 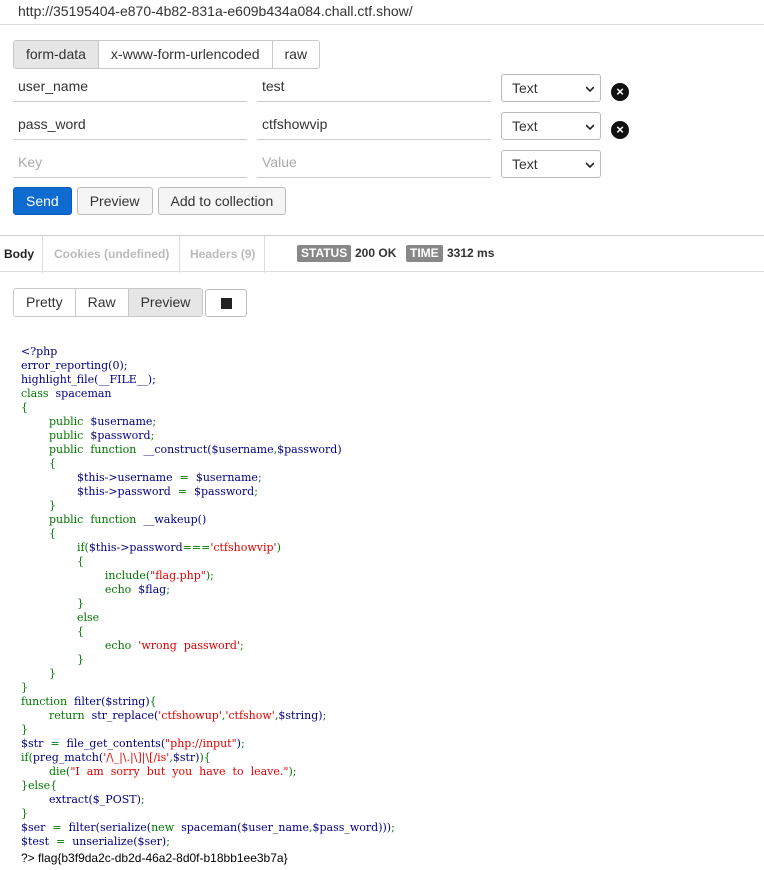 What do you see at coordinates (42, 201) in the screenshot?
I see `send-button: Send` at bounding box center [42, 201].